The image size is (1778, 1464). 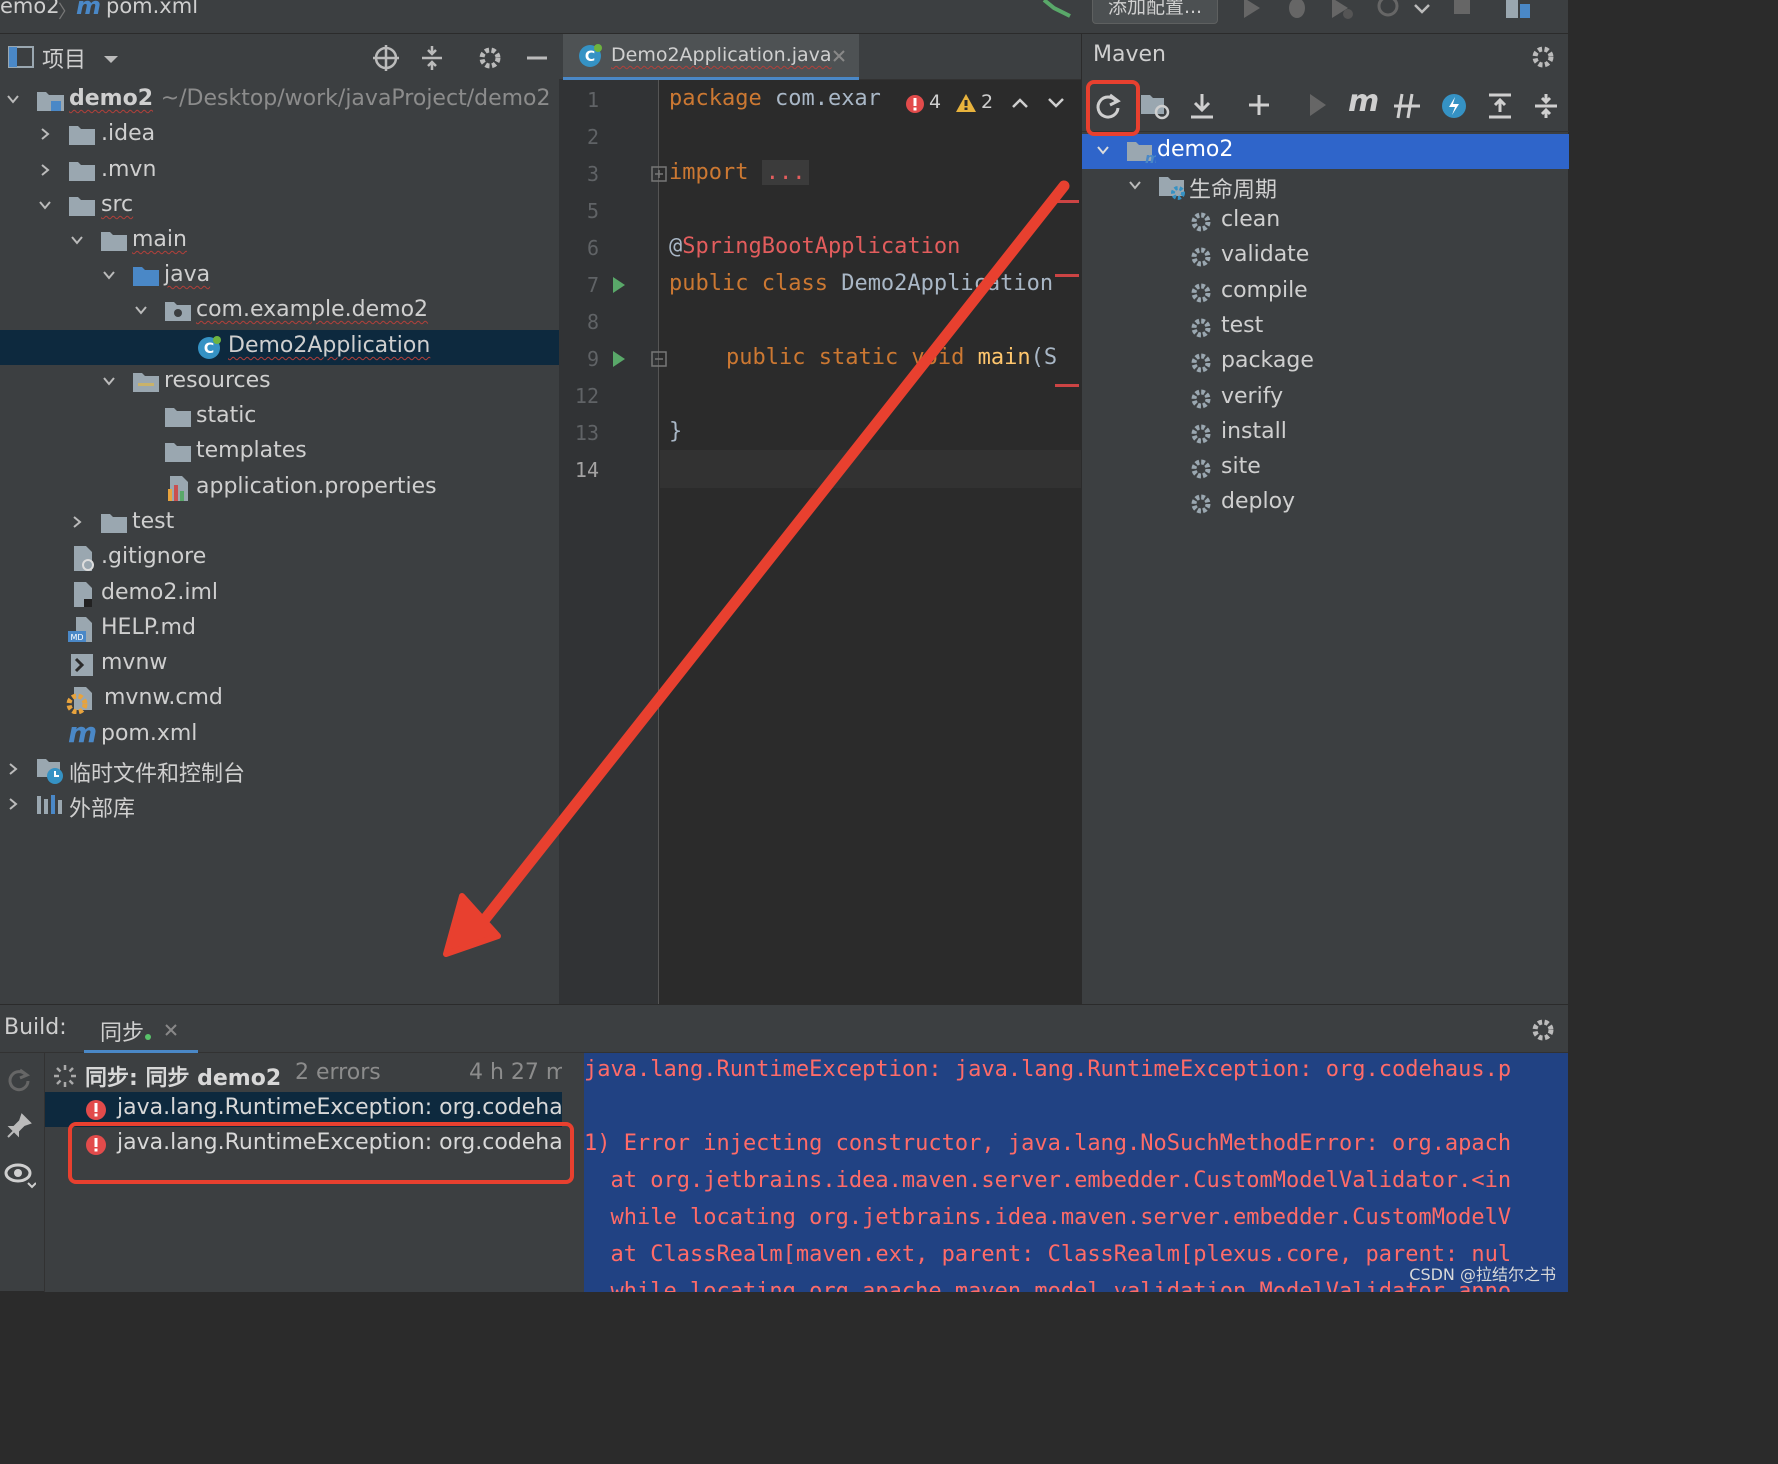 What do you see at coordinates (1318, 105) in the screenshot?
I see `run-maven-icon` at bounding box center [1318, 105].